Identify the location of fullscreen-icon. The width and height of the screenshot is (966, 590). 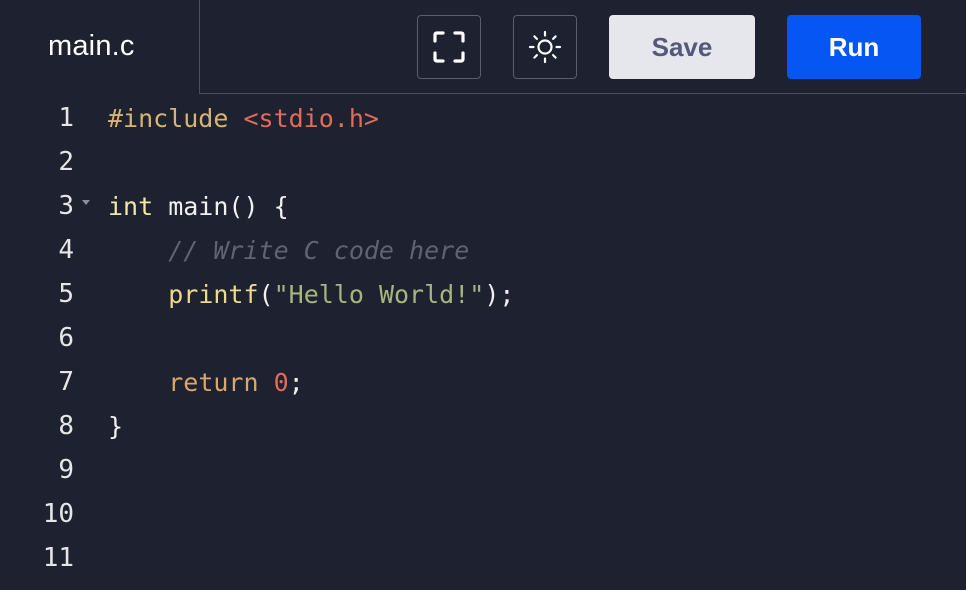
(449, 47).